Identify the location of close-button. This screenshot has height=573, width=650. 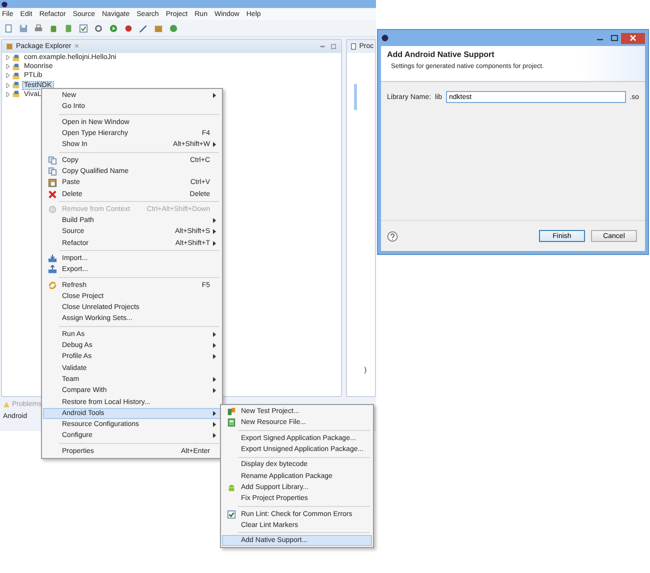
(633, 38).